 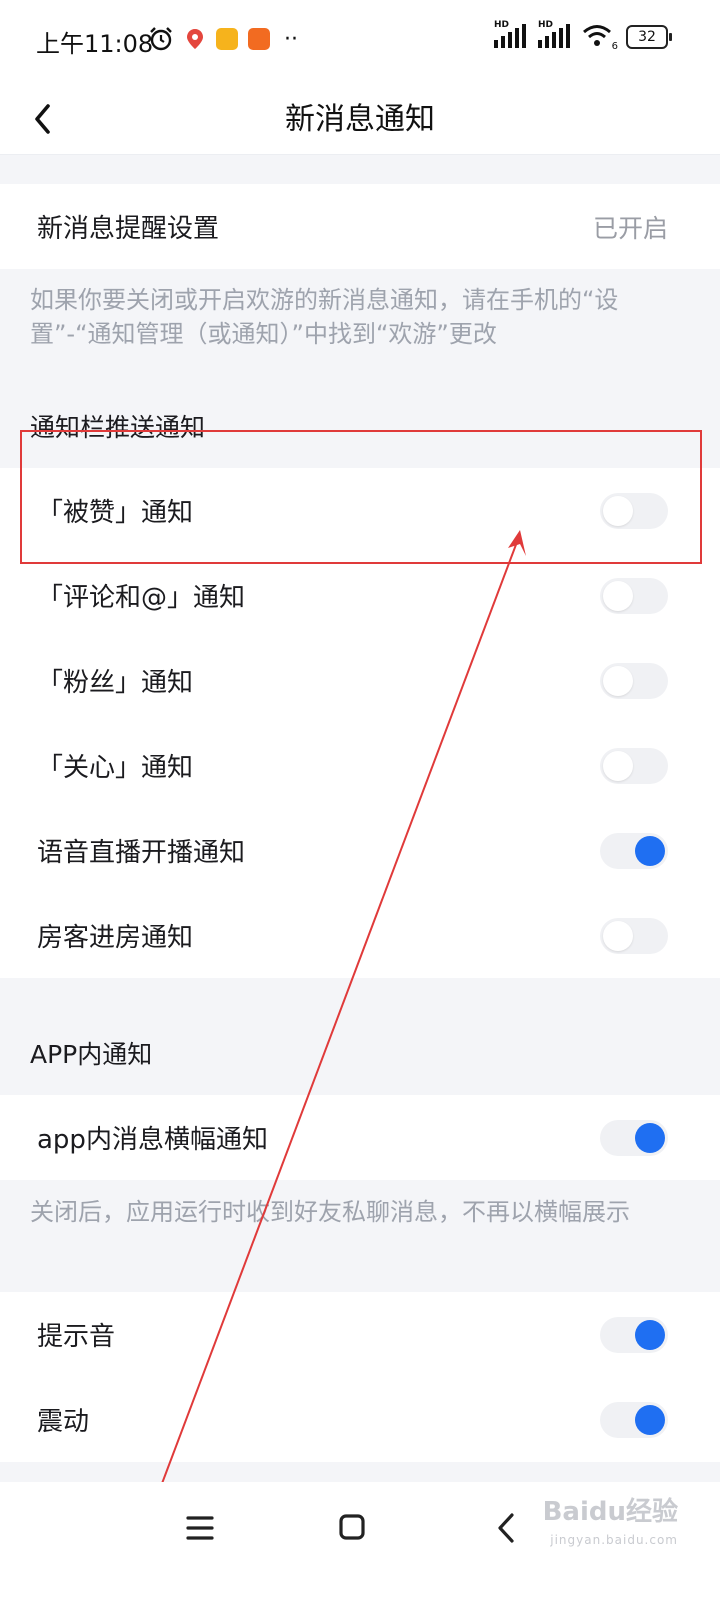 I want to click on push-section-title: 通知栏推送通知, so click(x=118, y=427).